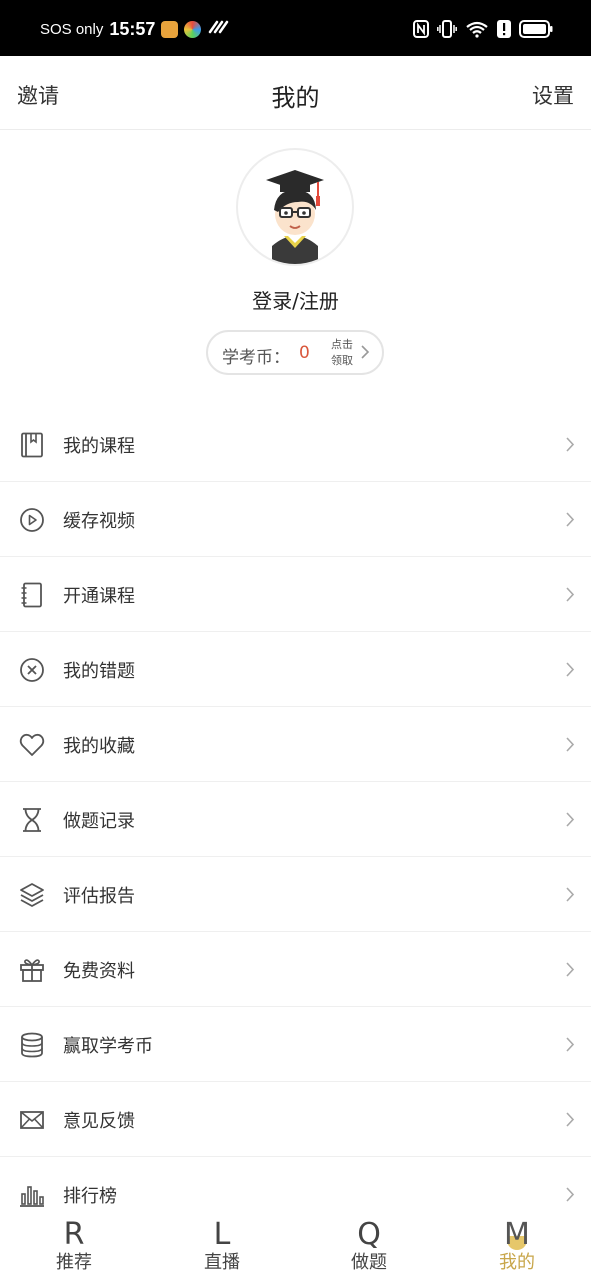 The height and width of the screenshot is (1280, 591). I want to click on mine-icon: M, so click(517, 1234).